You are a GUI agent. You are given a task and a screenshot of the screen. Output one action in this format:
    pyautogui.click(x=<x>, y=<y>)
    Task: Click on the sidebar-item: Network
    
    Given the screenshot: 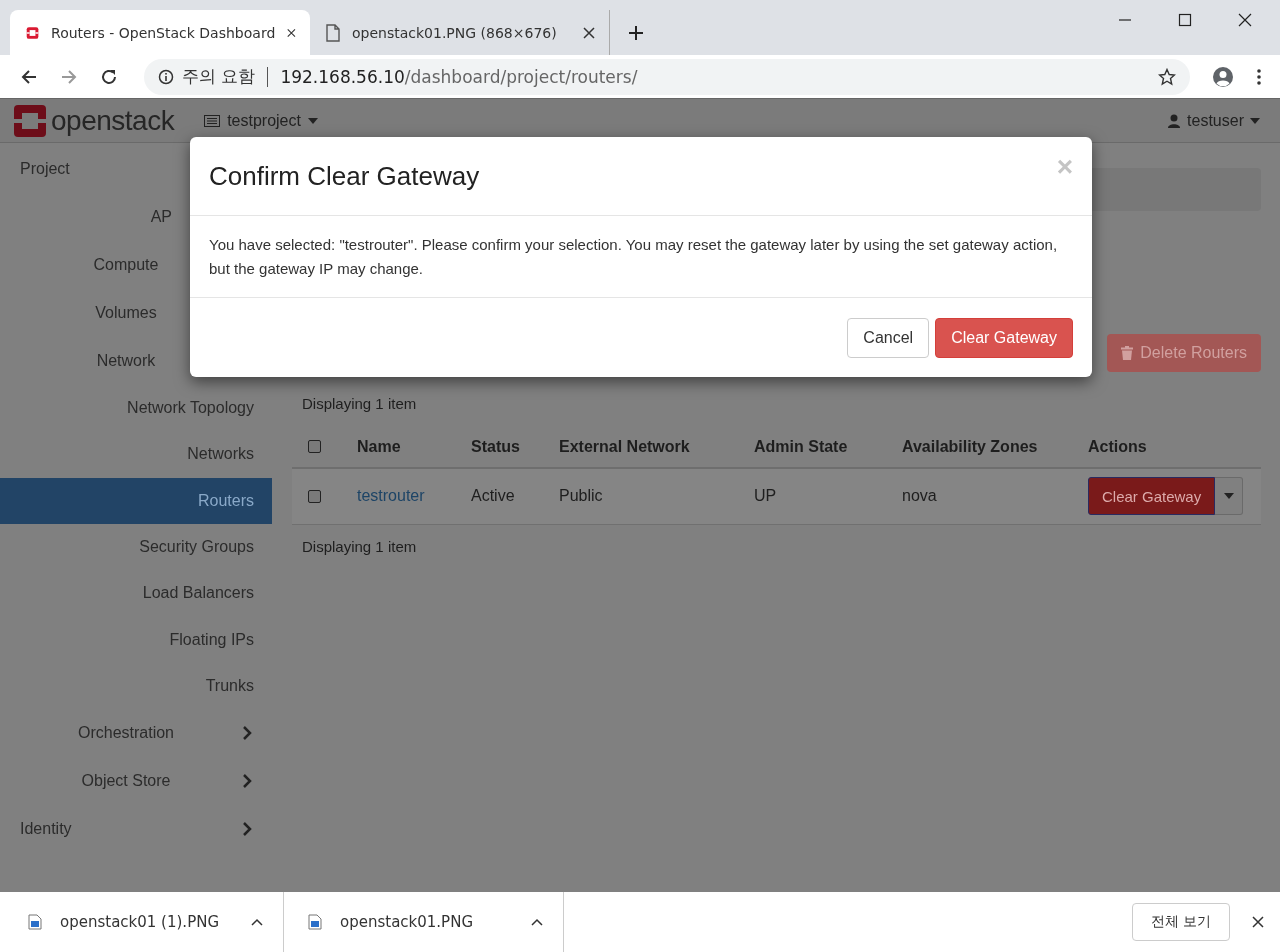 What is the action you would take?
    pyautogui.click(x=126, y=361)
    